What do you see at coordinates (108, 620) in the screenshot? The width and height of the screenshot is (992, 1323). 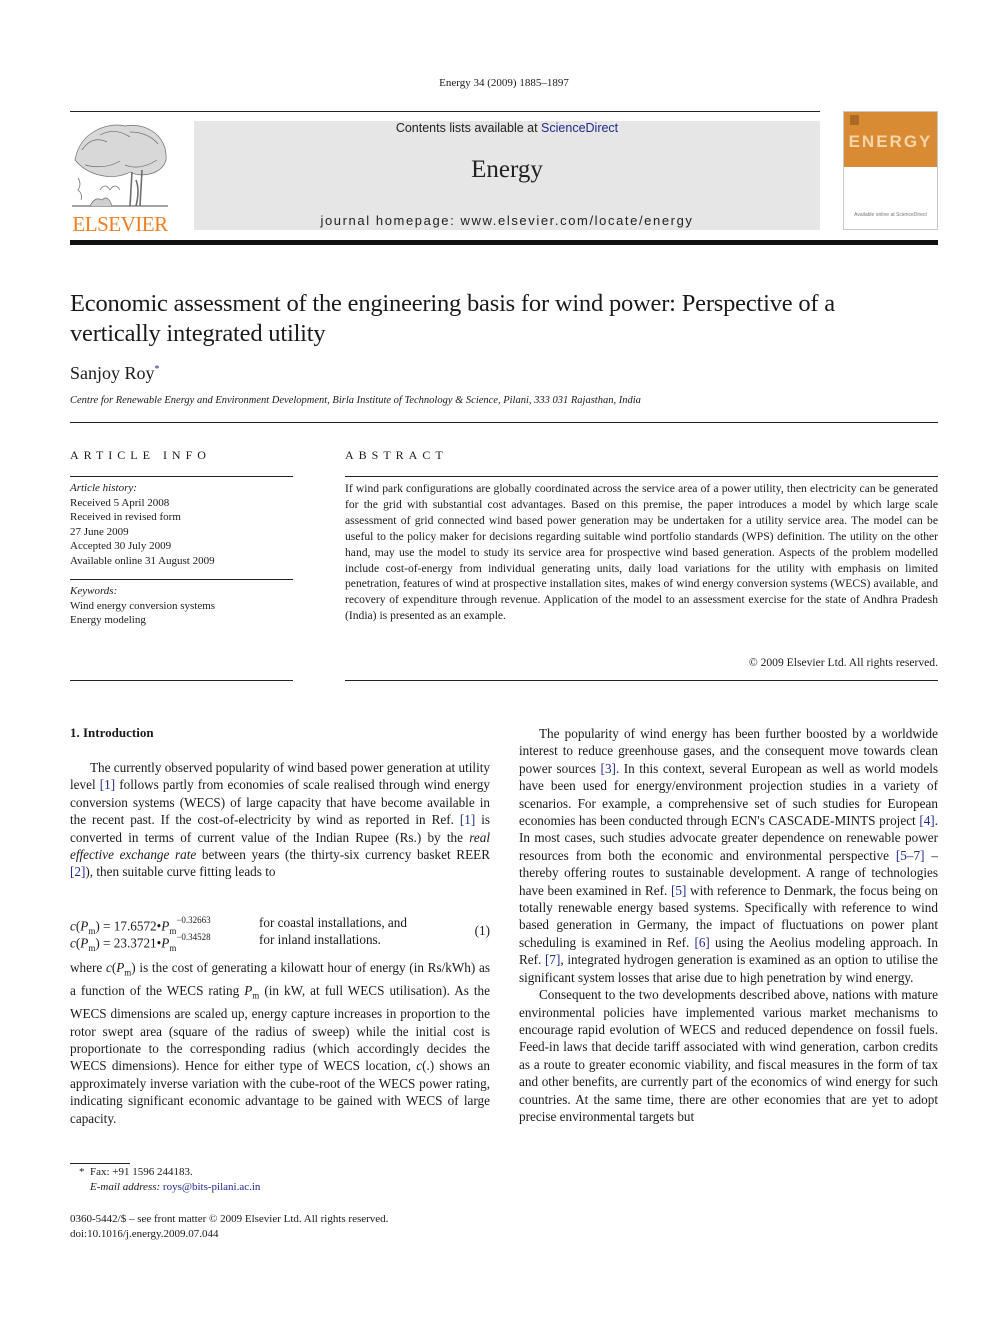 I see `keyword-item: Energy modeling` at bounding box center [108, 620].